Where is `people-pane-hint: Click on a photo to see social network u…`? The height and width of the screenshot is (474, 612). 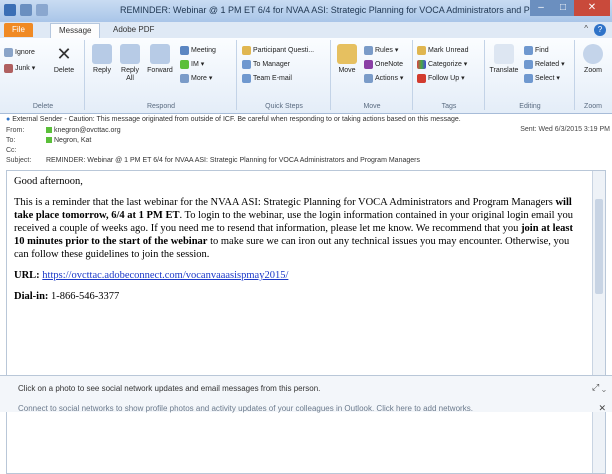
people-pane-hint: Click on a photo to see social network u… is located at coordinates (169, 388).